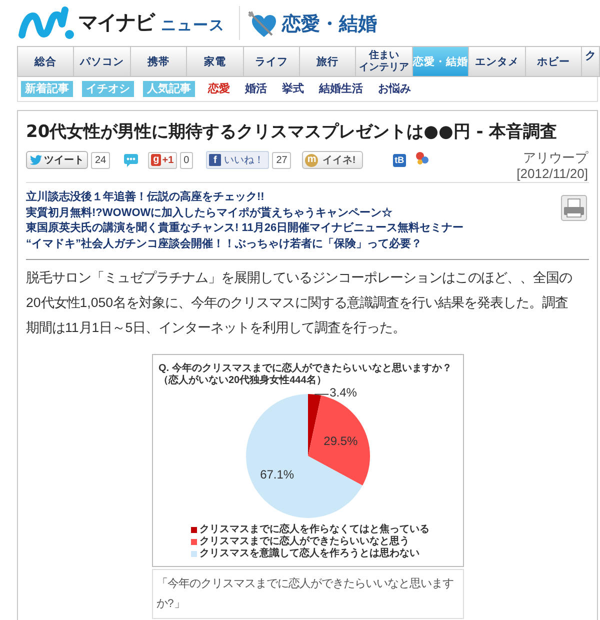 This screenshot has width=600, height=620. Describe the element at coordinates (321, 394) in the screenshot. I see `leader-line` at that location.